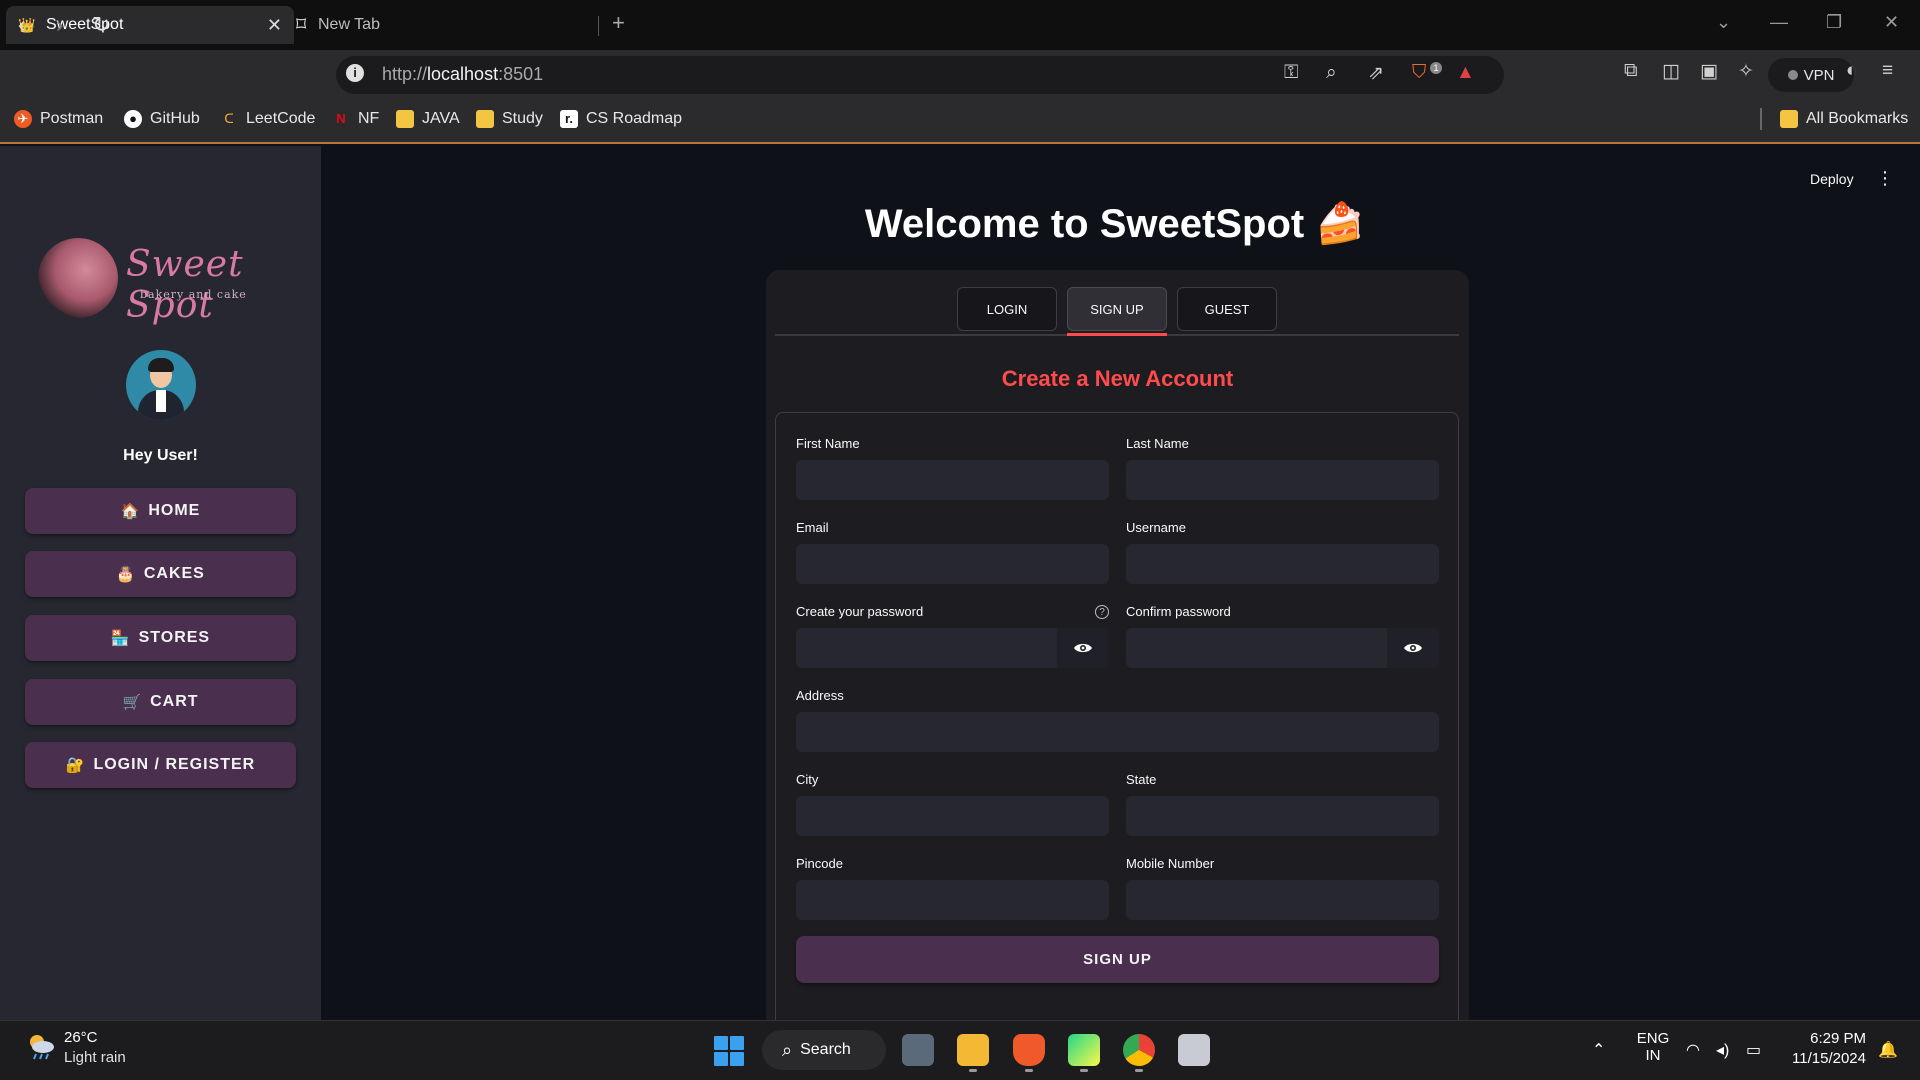 This screenshot has width=1920, height=1080. Describe the element at coordinates (274, 25) in the screenshot. I see `close-tab-icon: ✕` at that location.